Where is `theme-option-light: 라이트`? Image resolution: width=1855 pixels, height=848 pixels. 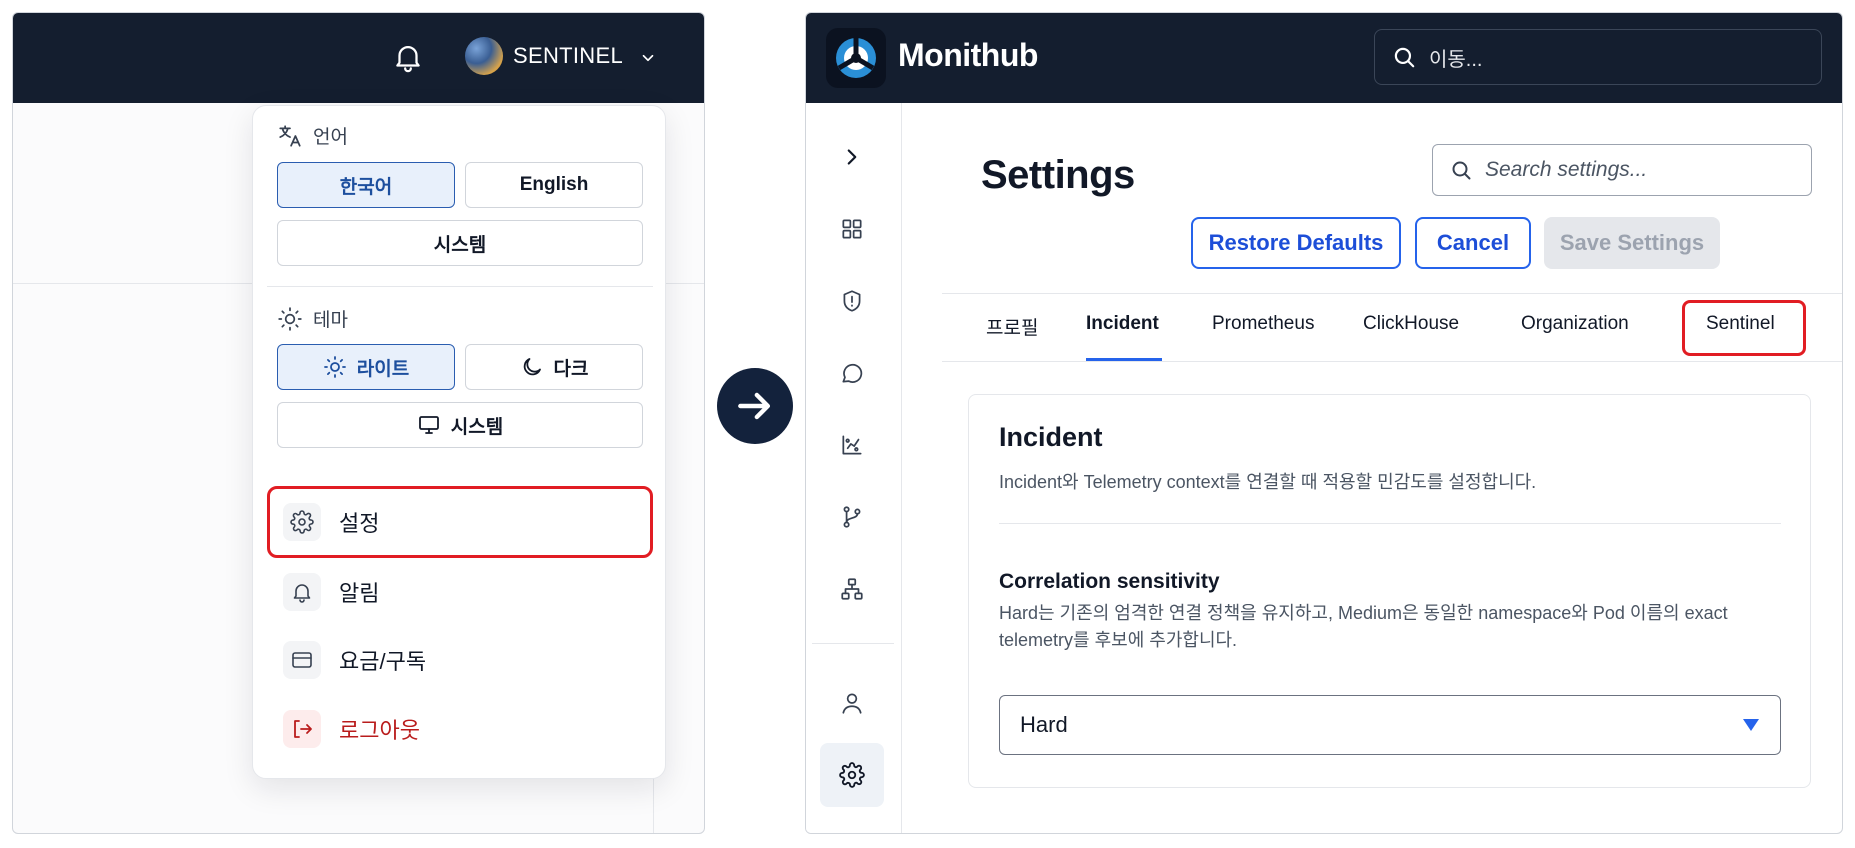 theme-option-light: 라이트 is located at coordinates (366, 367).